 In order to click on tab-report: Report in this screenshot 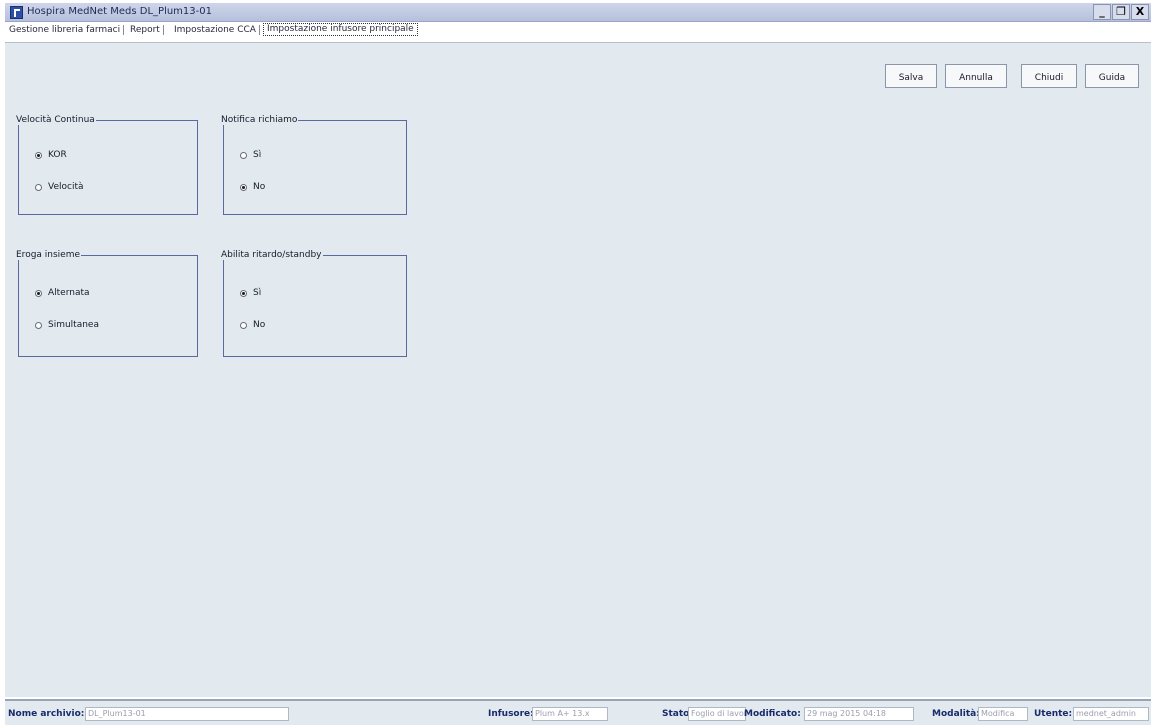, I will do `click(146, 30)`.